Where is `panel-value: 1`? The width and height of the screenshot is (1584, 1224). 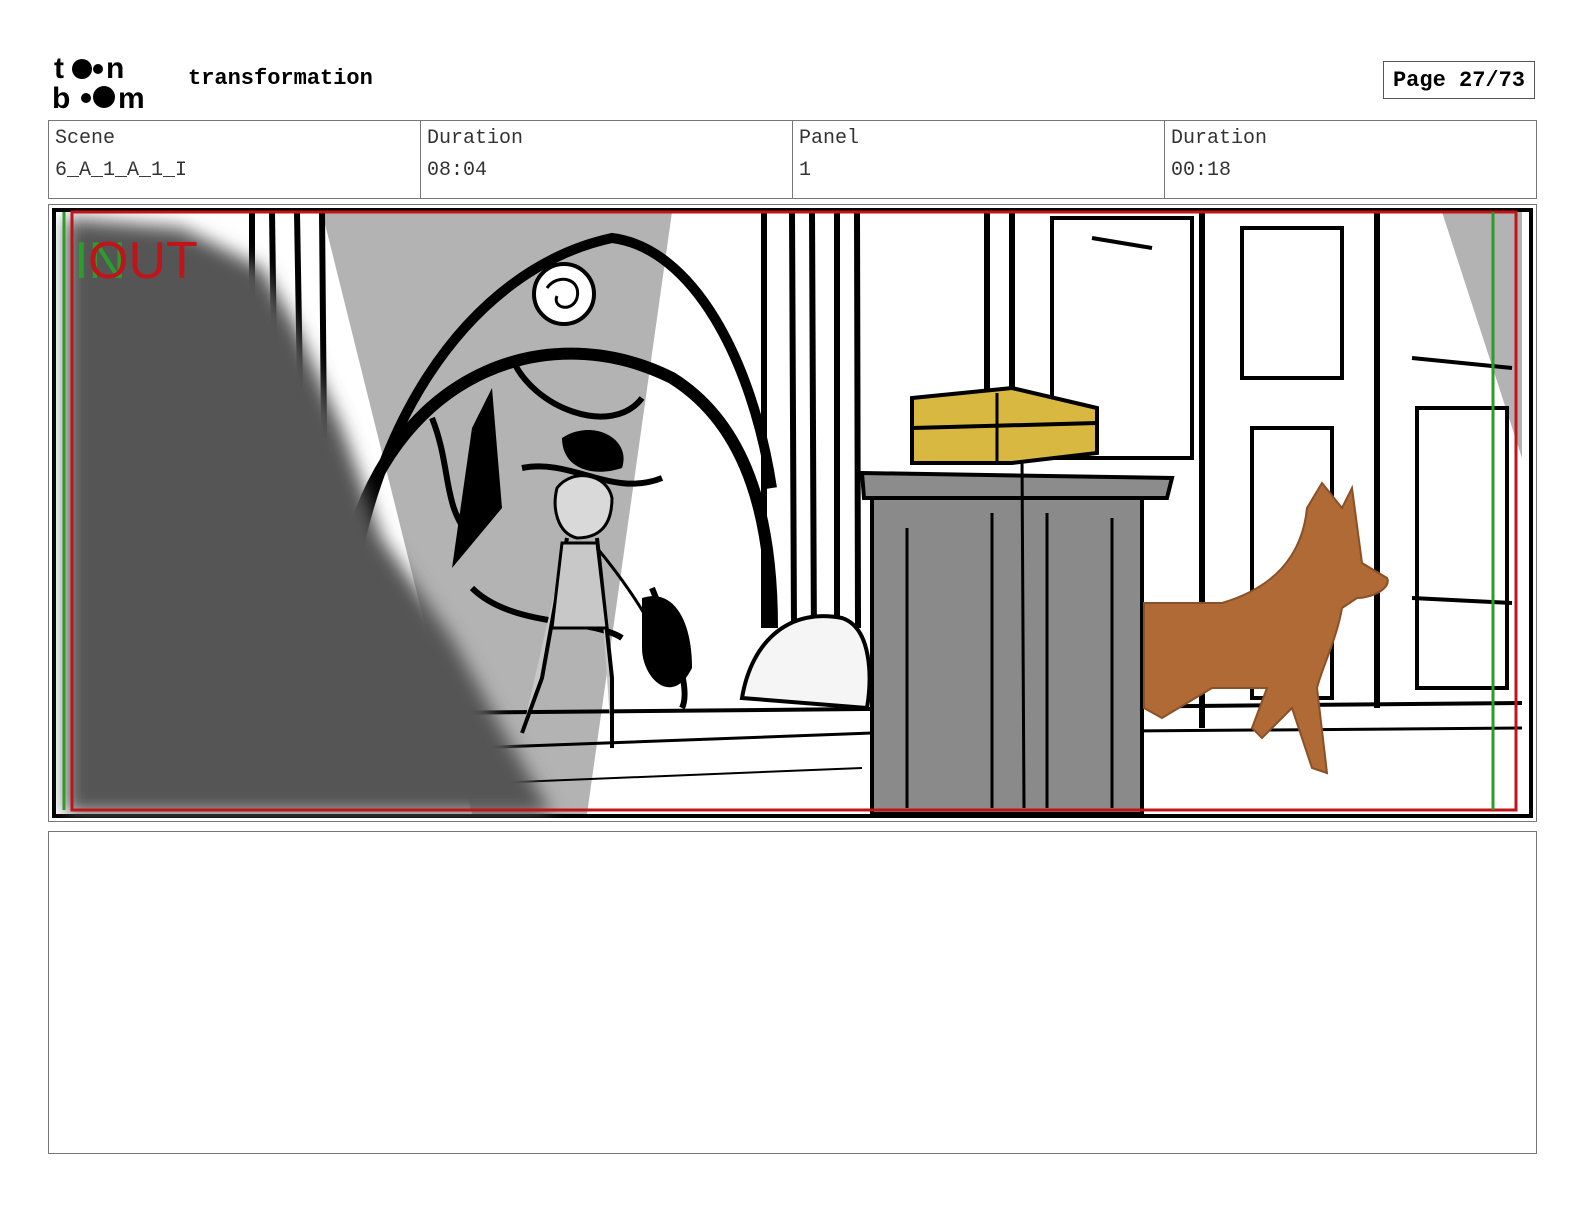 panel-value: 1 is located at coordinates (805, 170).